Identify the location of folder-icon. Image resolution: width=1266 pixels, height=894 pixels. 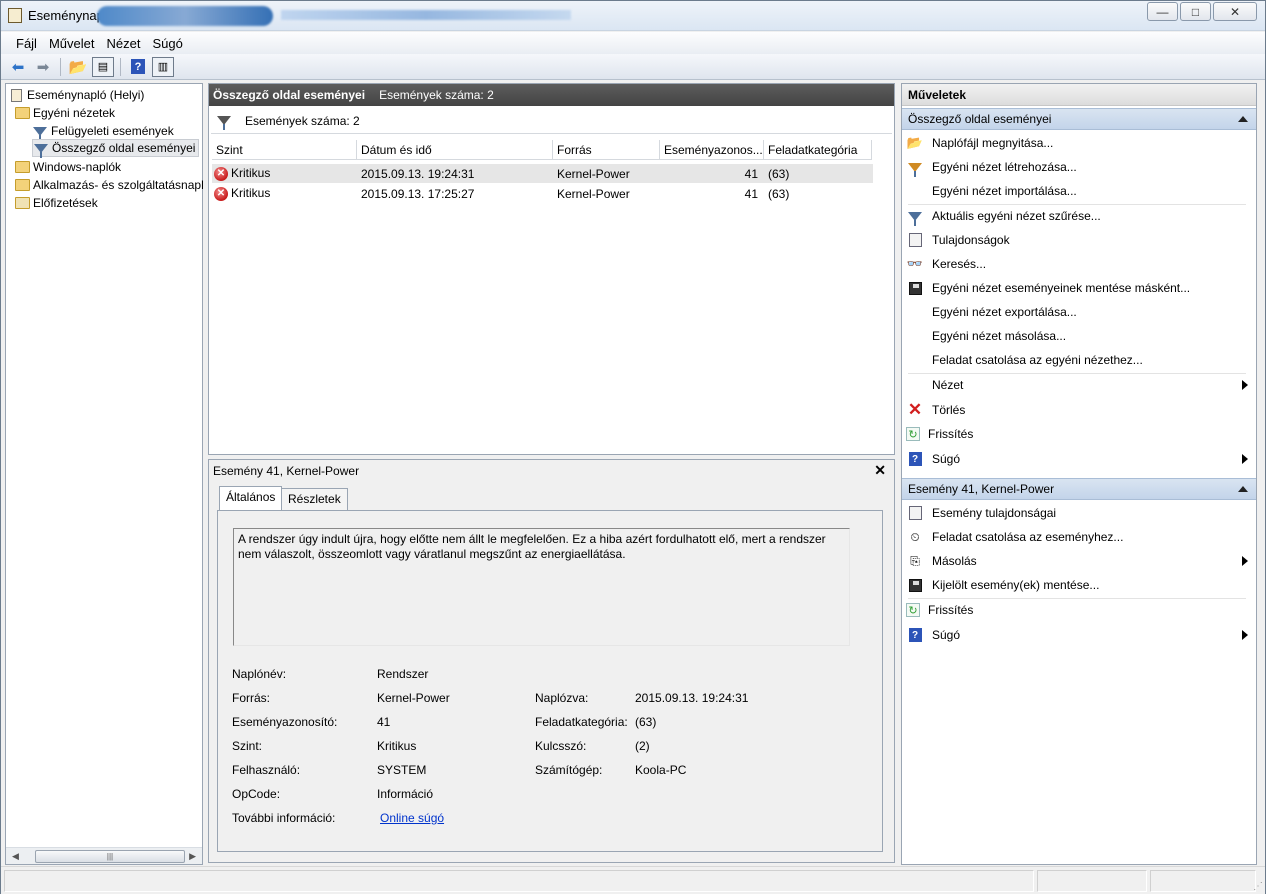
(22, 113).